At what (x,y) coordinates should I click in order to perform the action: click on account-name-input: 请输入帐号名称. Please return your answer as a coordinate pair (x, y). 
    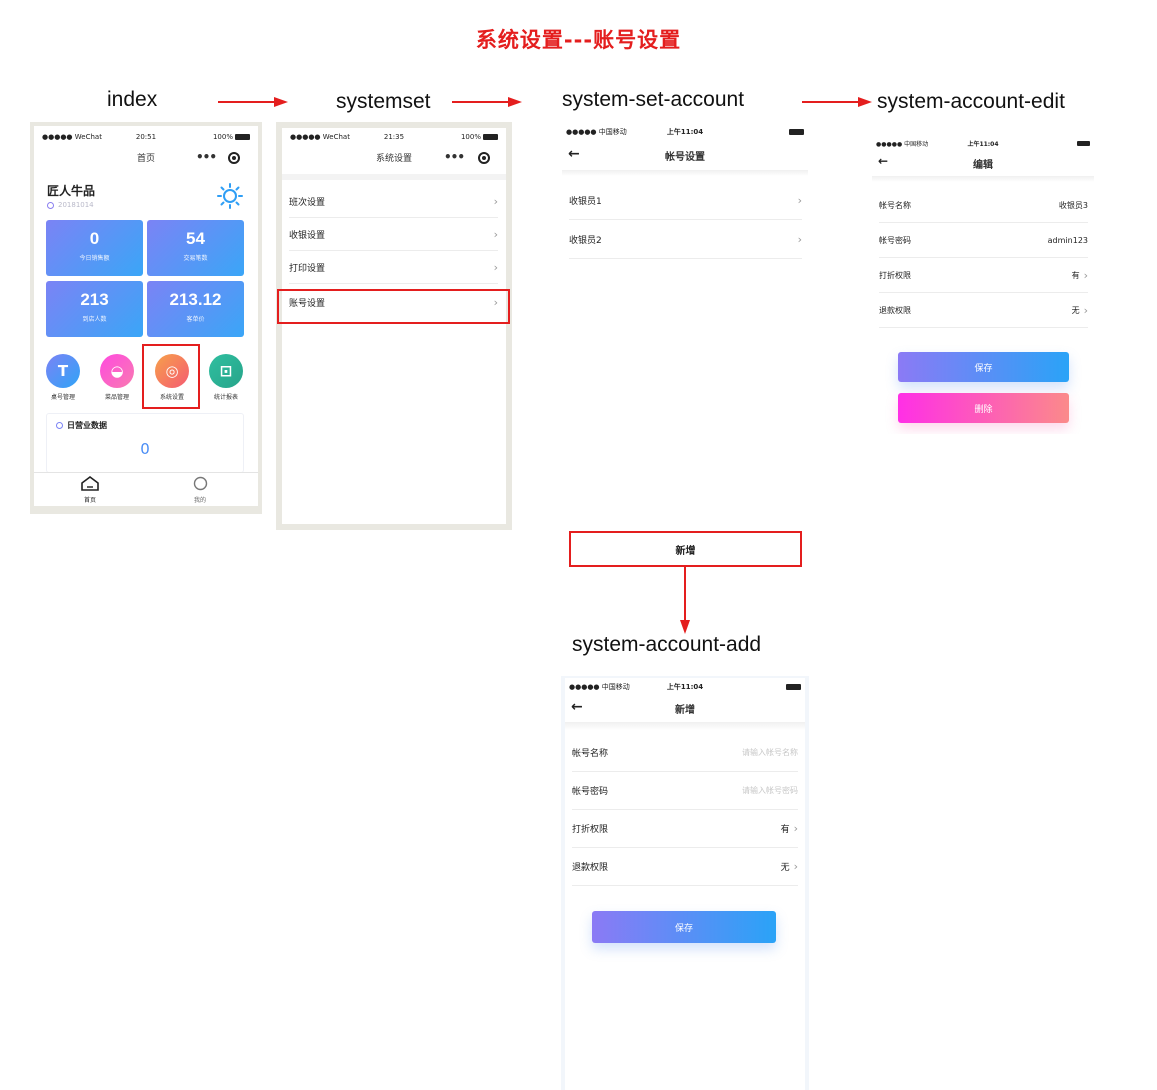
    Looking at the image, I should click on (770, 752).